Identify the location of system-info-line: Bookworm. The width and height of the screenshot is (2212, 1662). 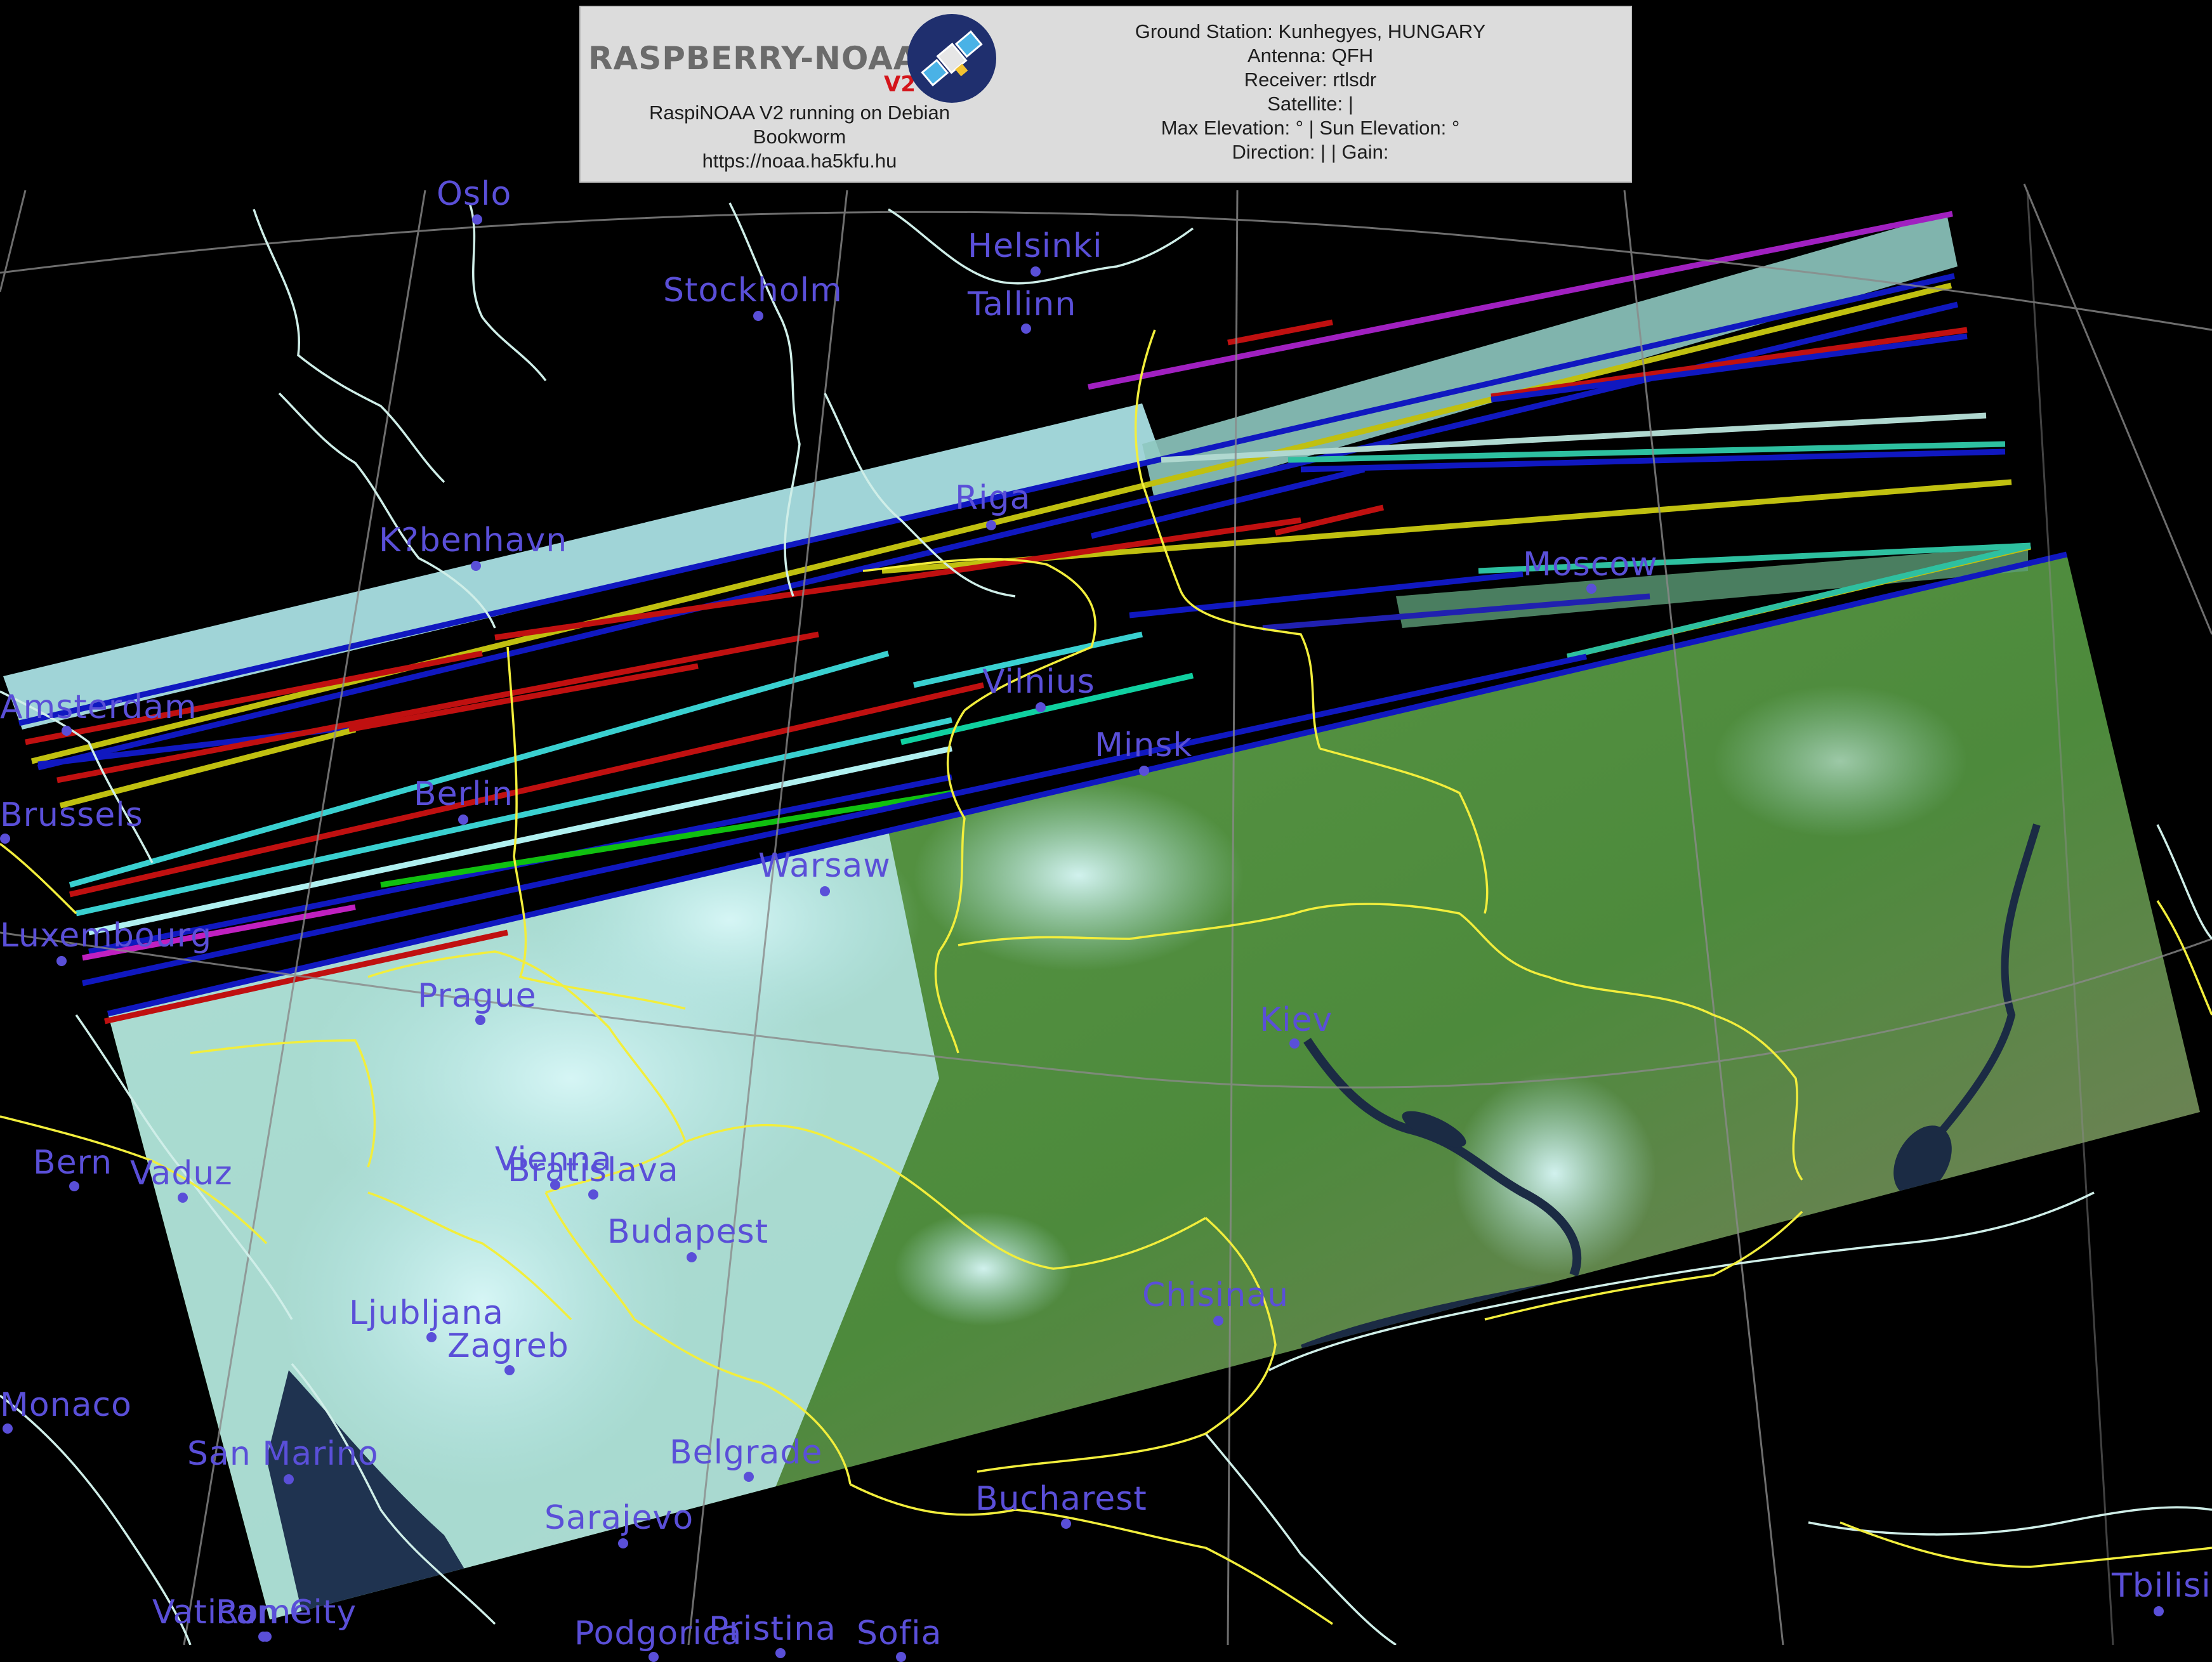
(799, 137).